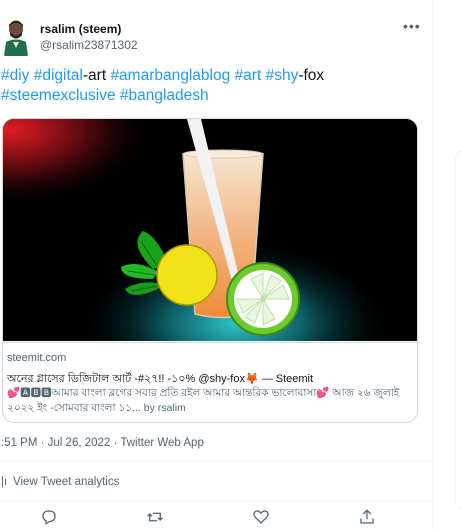  Describe the element at coordinates (4, 482) in the screenshot. I see `analytics-icon: |ı` at that location.